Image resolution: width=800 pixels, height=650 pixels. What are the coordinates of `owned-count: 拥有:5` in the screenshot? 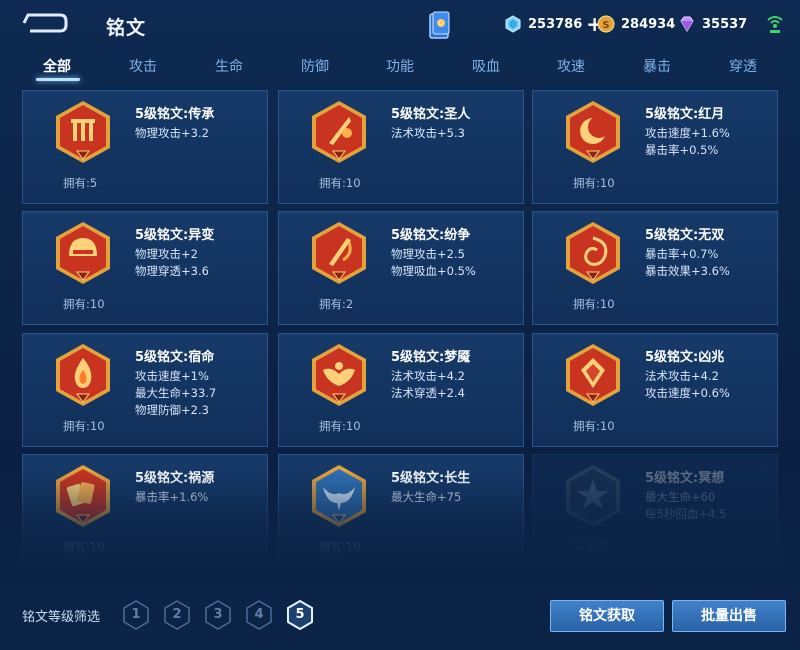 It's located at (80, 183).